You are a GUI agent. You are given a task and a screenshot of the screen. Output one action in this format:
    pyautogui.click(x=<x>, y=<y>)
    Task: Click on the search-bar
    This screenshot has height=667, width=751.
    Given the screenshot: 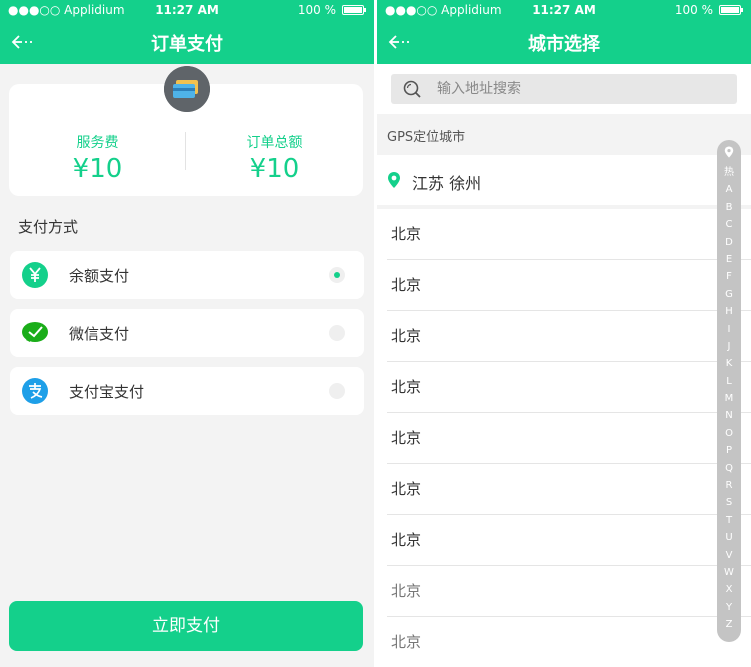 What is the action you would take?
    pyautogui.click(x=564, y=89)
    